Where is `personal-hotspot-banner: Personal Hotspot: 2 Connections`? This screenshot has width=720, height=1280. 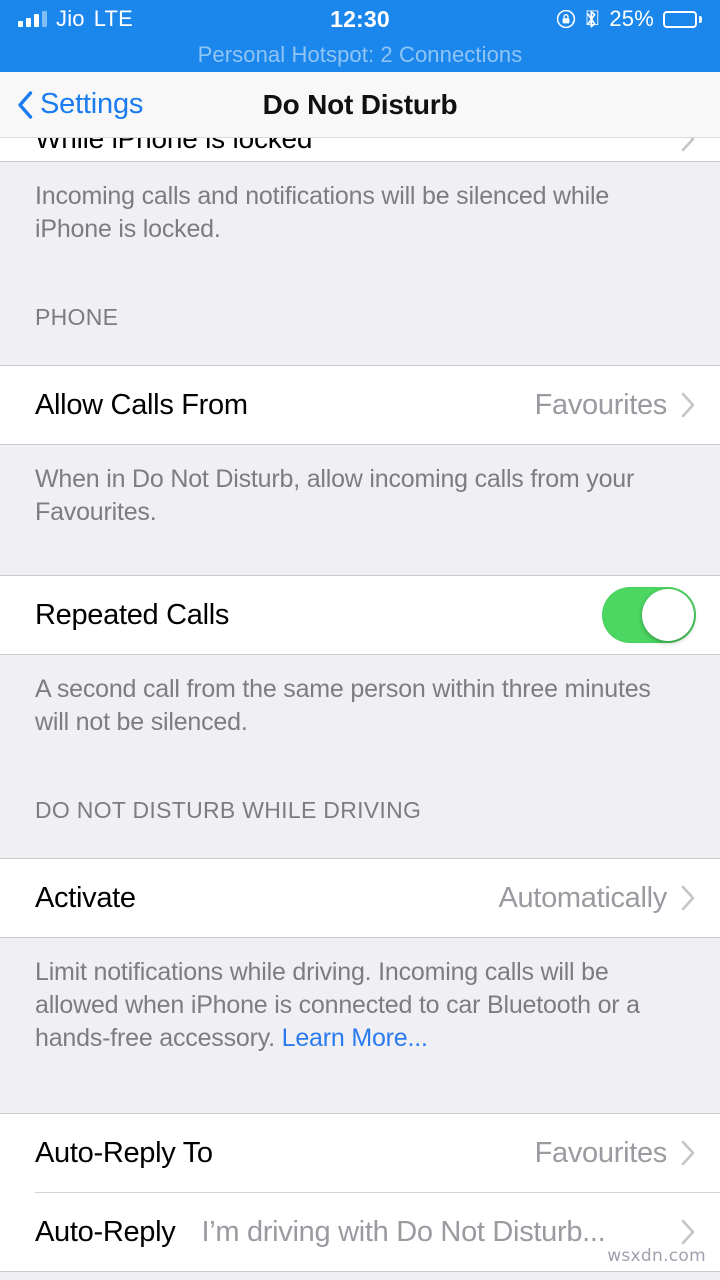 personal-hotspot-banner: Personal Hotspot: 2 Connections is located at coordinates (360, 55).